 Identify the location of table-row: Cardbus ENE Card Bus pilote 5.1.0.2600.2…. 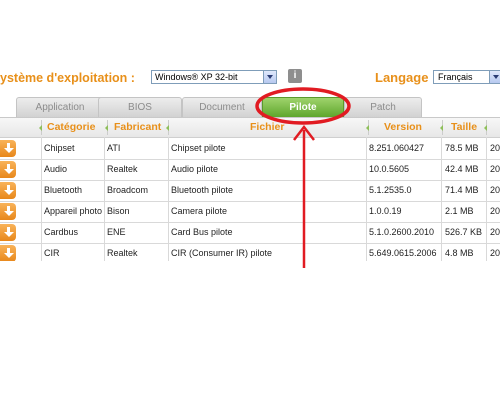
(250, 233).